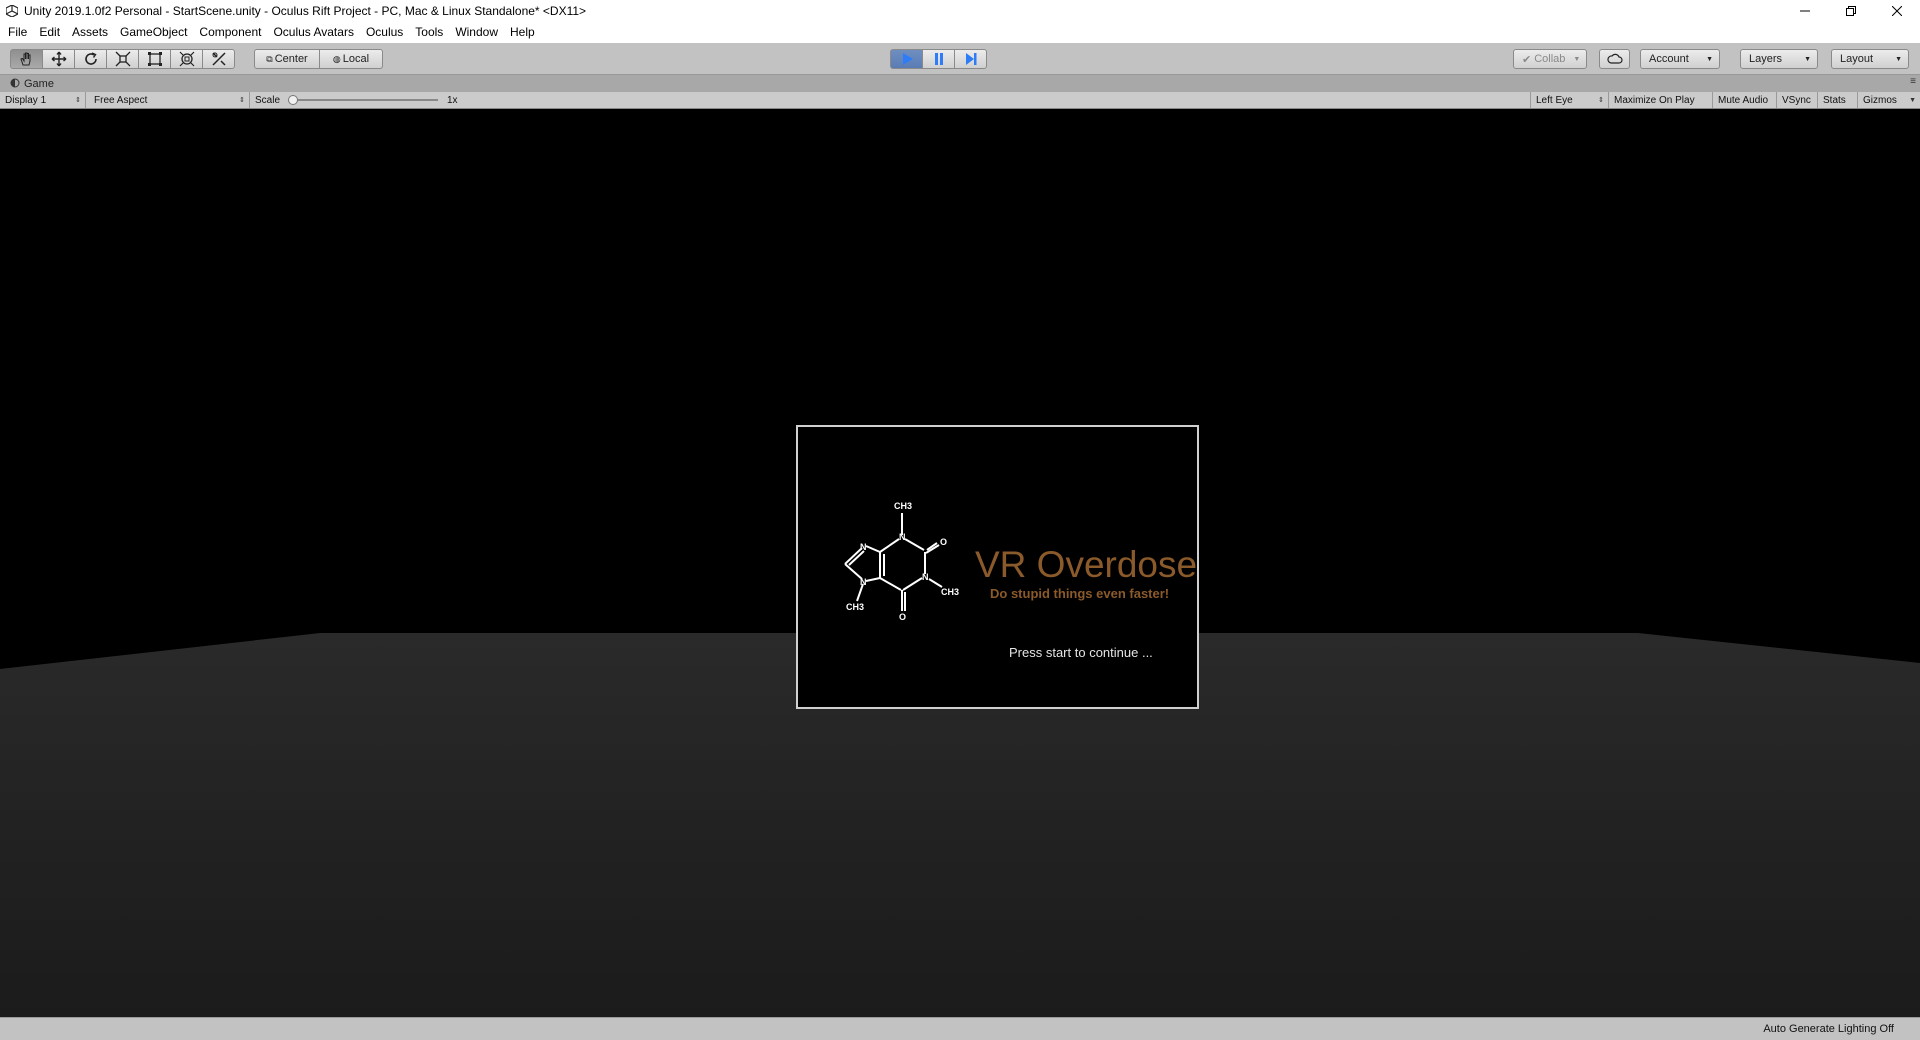  What do you see at coordinates (855, 607) in the screenshot?
I see `molecule-label-ch3-left: CH3` at bounding box center [855, 607].